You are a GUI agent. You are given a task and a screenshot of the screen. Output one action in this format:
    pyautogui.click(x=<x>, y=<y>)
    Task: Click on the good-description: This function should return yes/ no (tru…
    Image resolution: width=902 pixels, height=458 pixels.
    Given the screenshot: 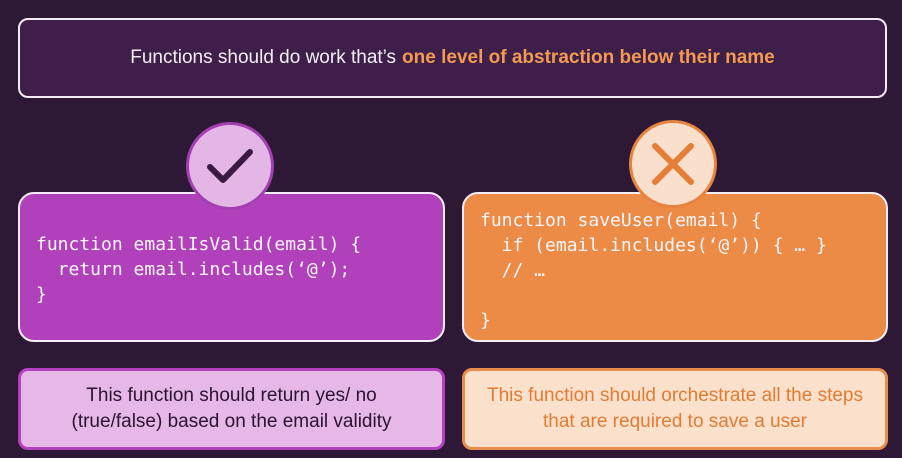 What is the action you would take?
    pyautogui.click(x=231, y=409)
    